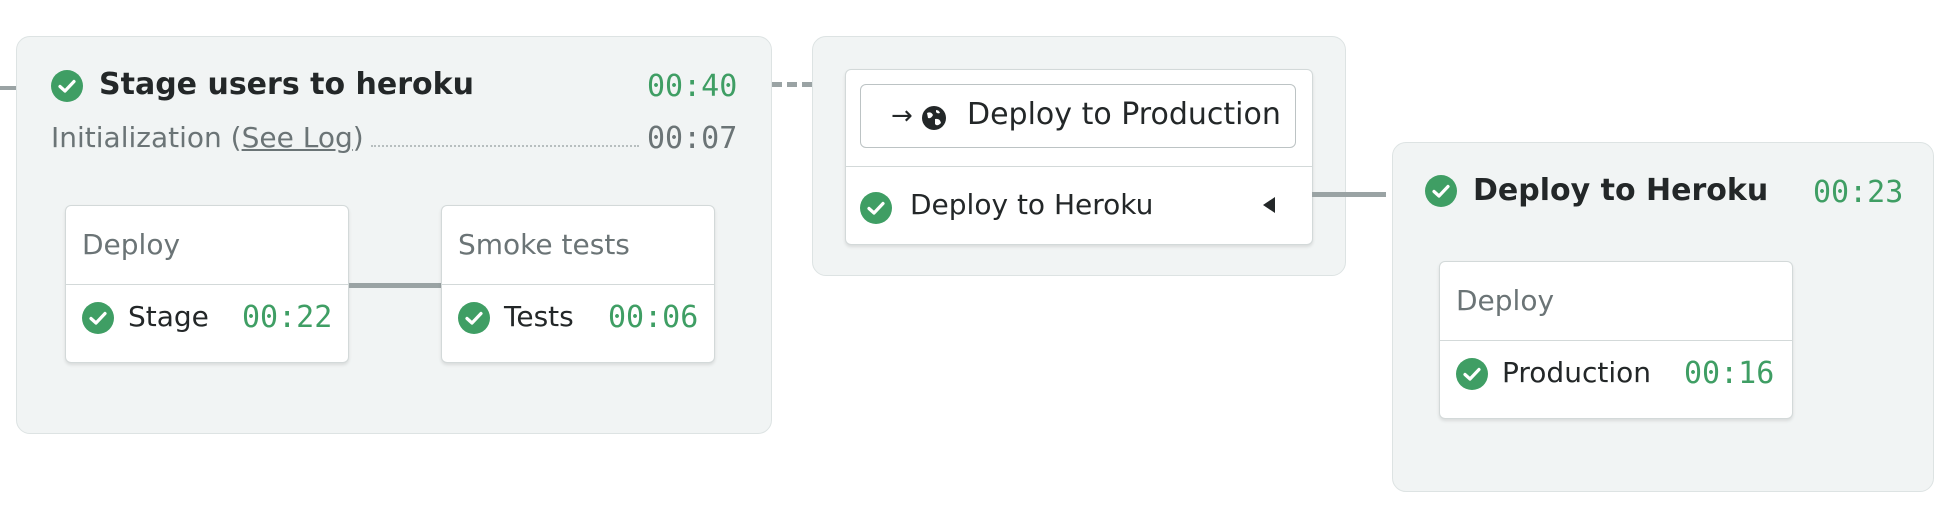 Image resolution: width=1950 pixels, height=512 pixels. Describe the element at coordinates (1124, 114) in the screenshot. I see `deploy-to-production-label: Deploy to Production` at that location.